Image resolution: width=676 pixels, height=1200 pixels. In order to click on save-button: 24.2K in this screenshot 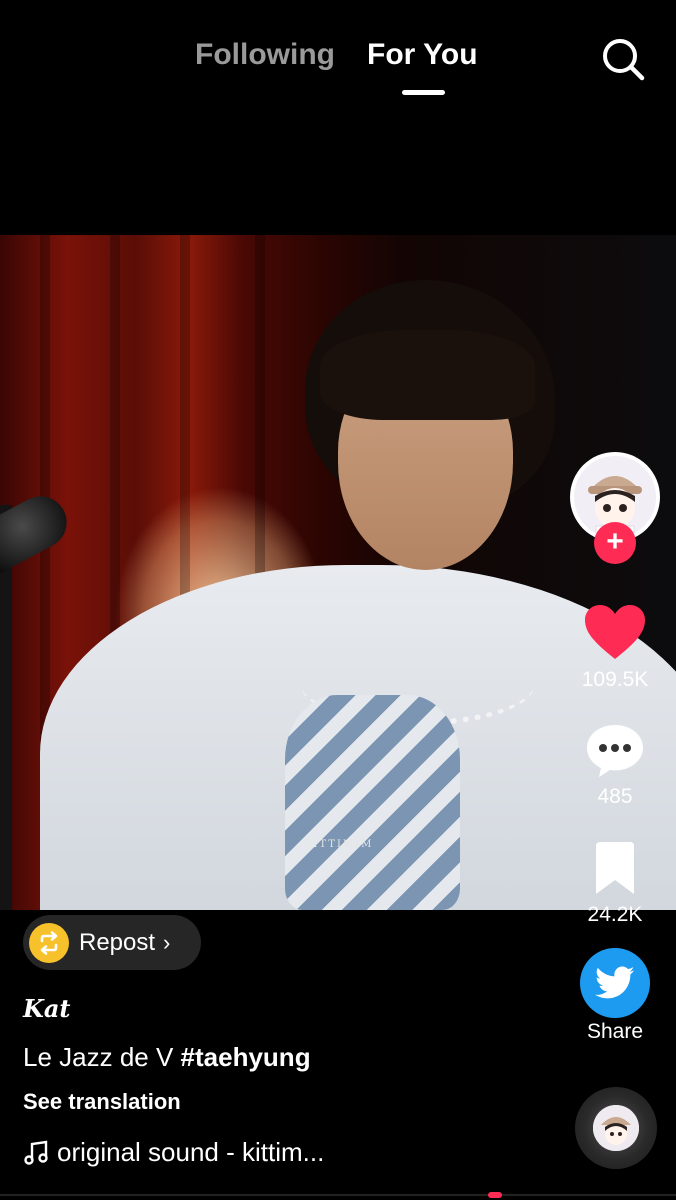, I will do `click(615, 883)`.